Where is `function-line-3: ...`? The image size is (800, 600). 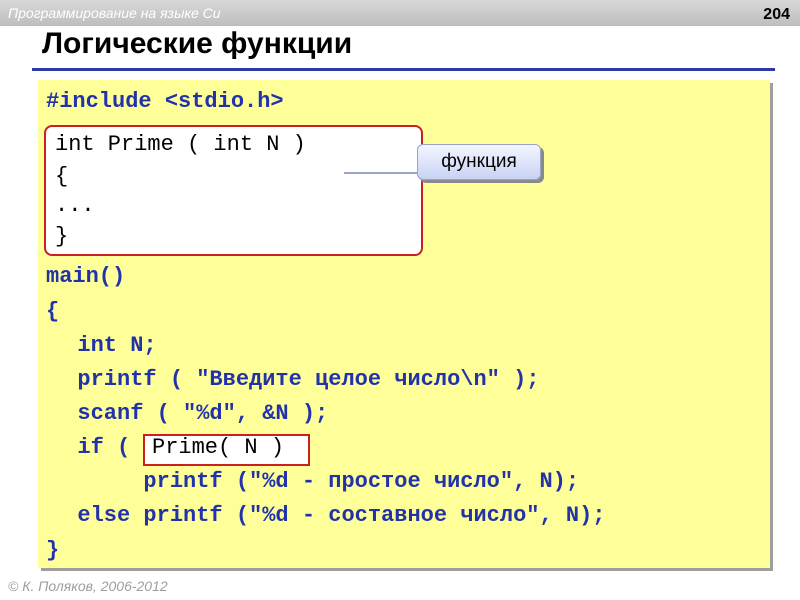 function-line-3: ... is located at coordinates (75, 205).